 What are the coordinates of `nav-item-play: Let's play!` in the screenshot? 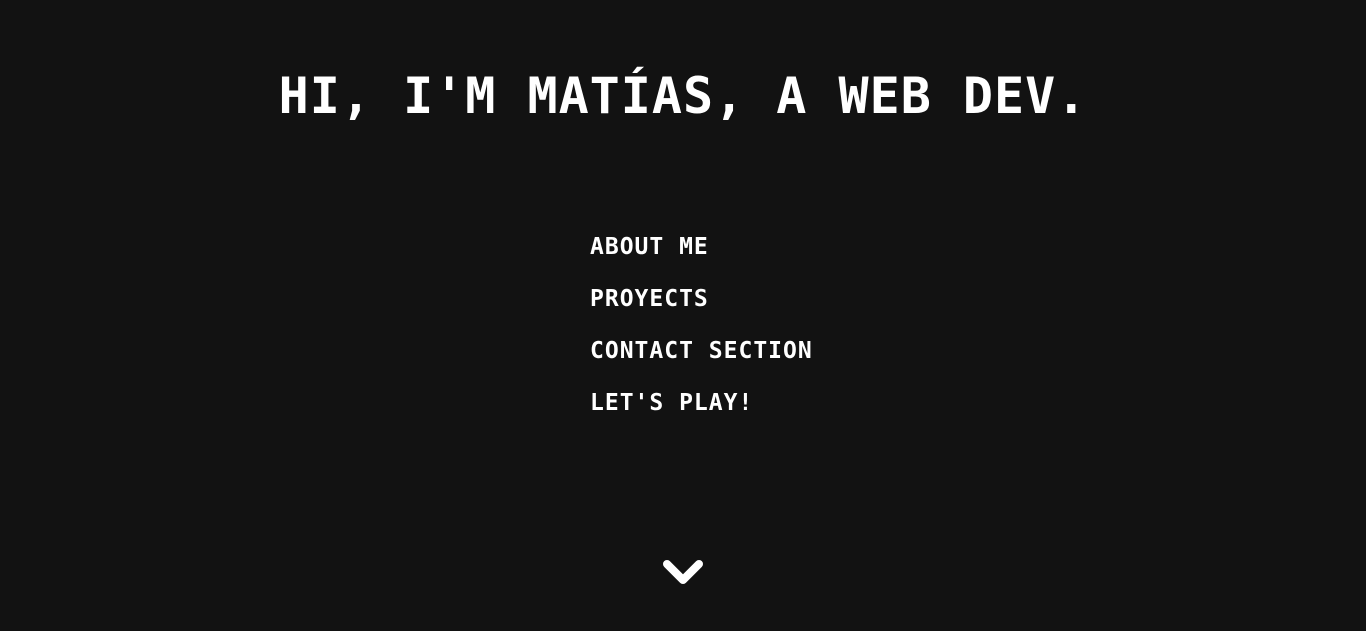 It's located at (701, 410).